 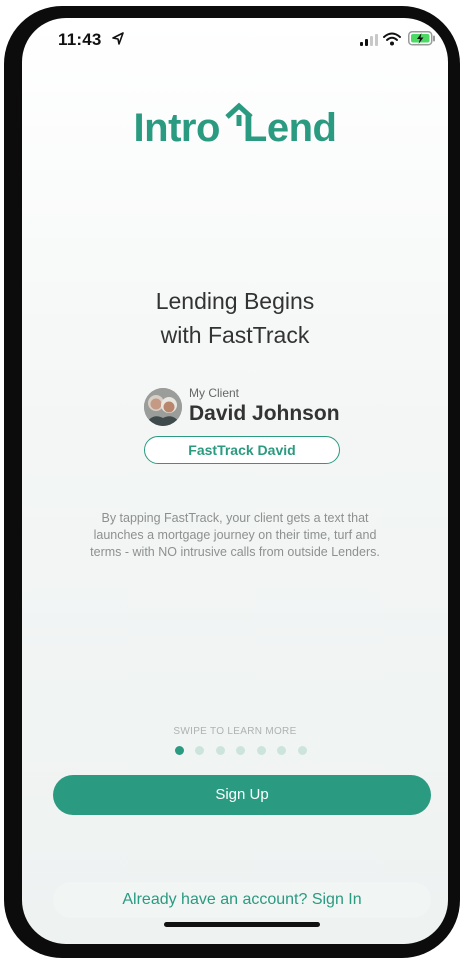 What do you see at coordinates (264, 413) in the screenshot?
I see `client-name: David Johnson` at bounding box center [264, 413].